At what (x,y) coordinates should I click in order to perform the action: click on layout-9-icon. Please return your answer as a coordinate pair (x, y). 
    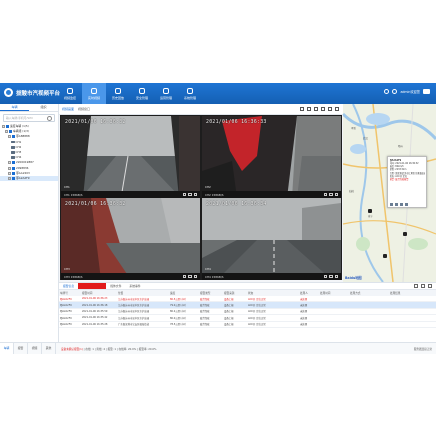
    Looking at the image, I should click on (316, 109).